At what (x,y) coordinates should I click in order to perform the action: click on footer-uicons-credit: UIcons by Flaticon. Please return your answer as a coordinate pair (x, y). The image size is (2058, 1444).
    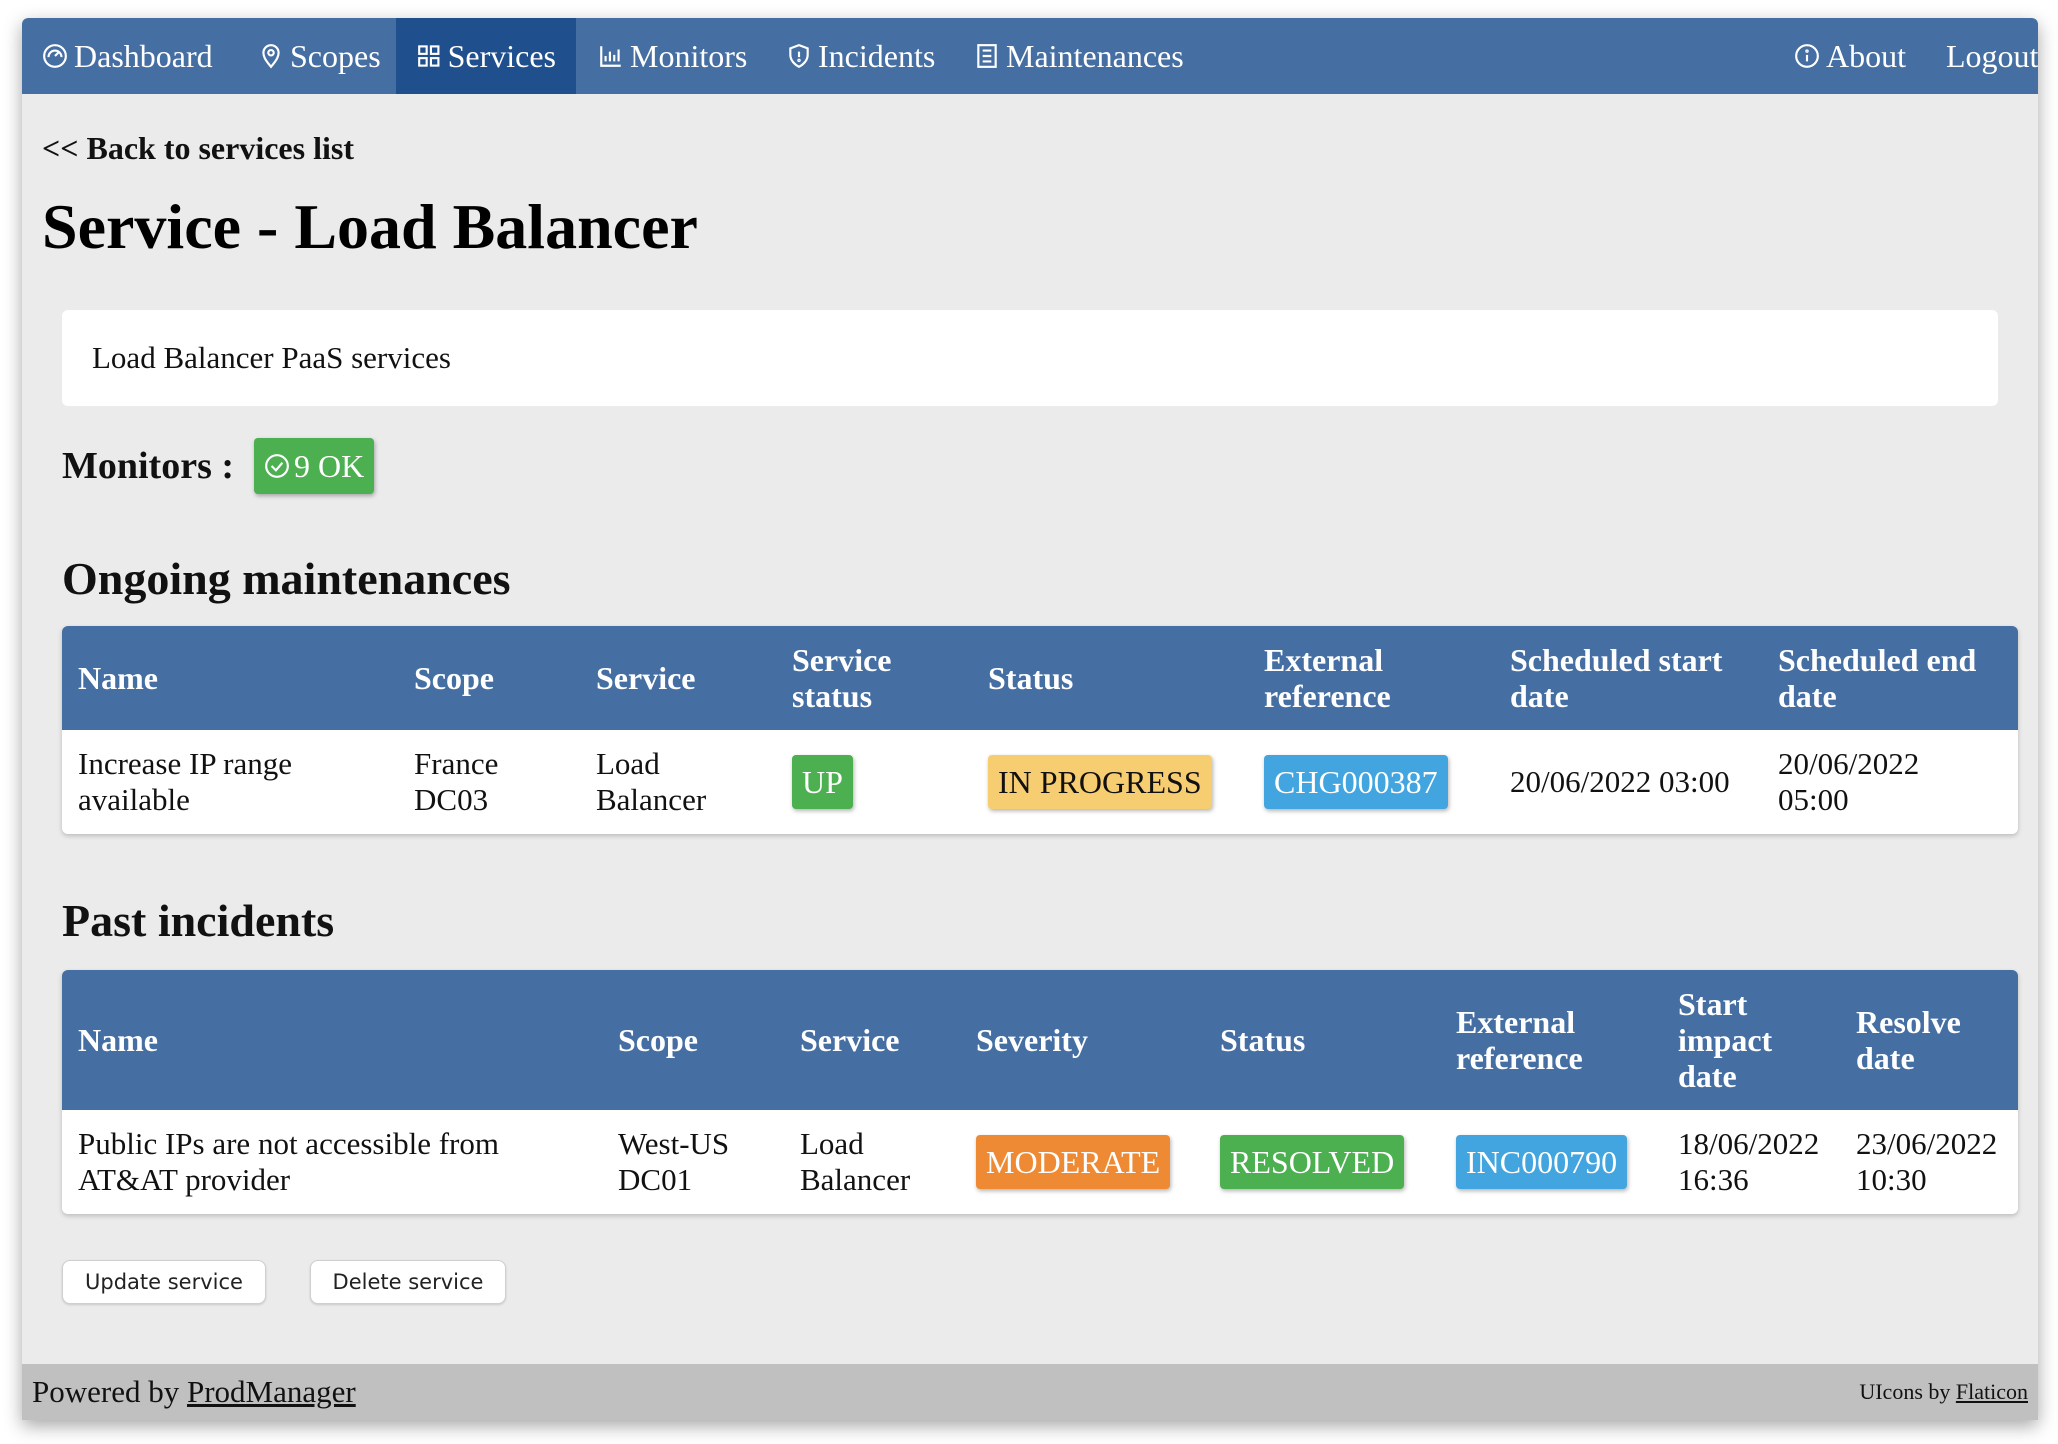
    Looking at the image, I should click on (1943, 1392).